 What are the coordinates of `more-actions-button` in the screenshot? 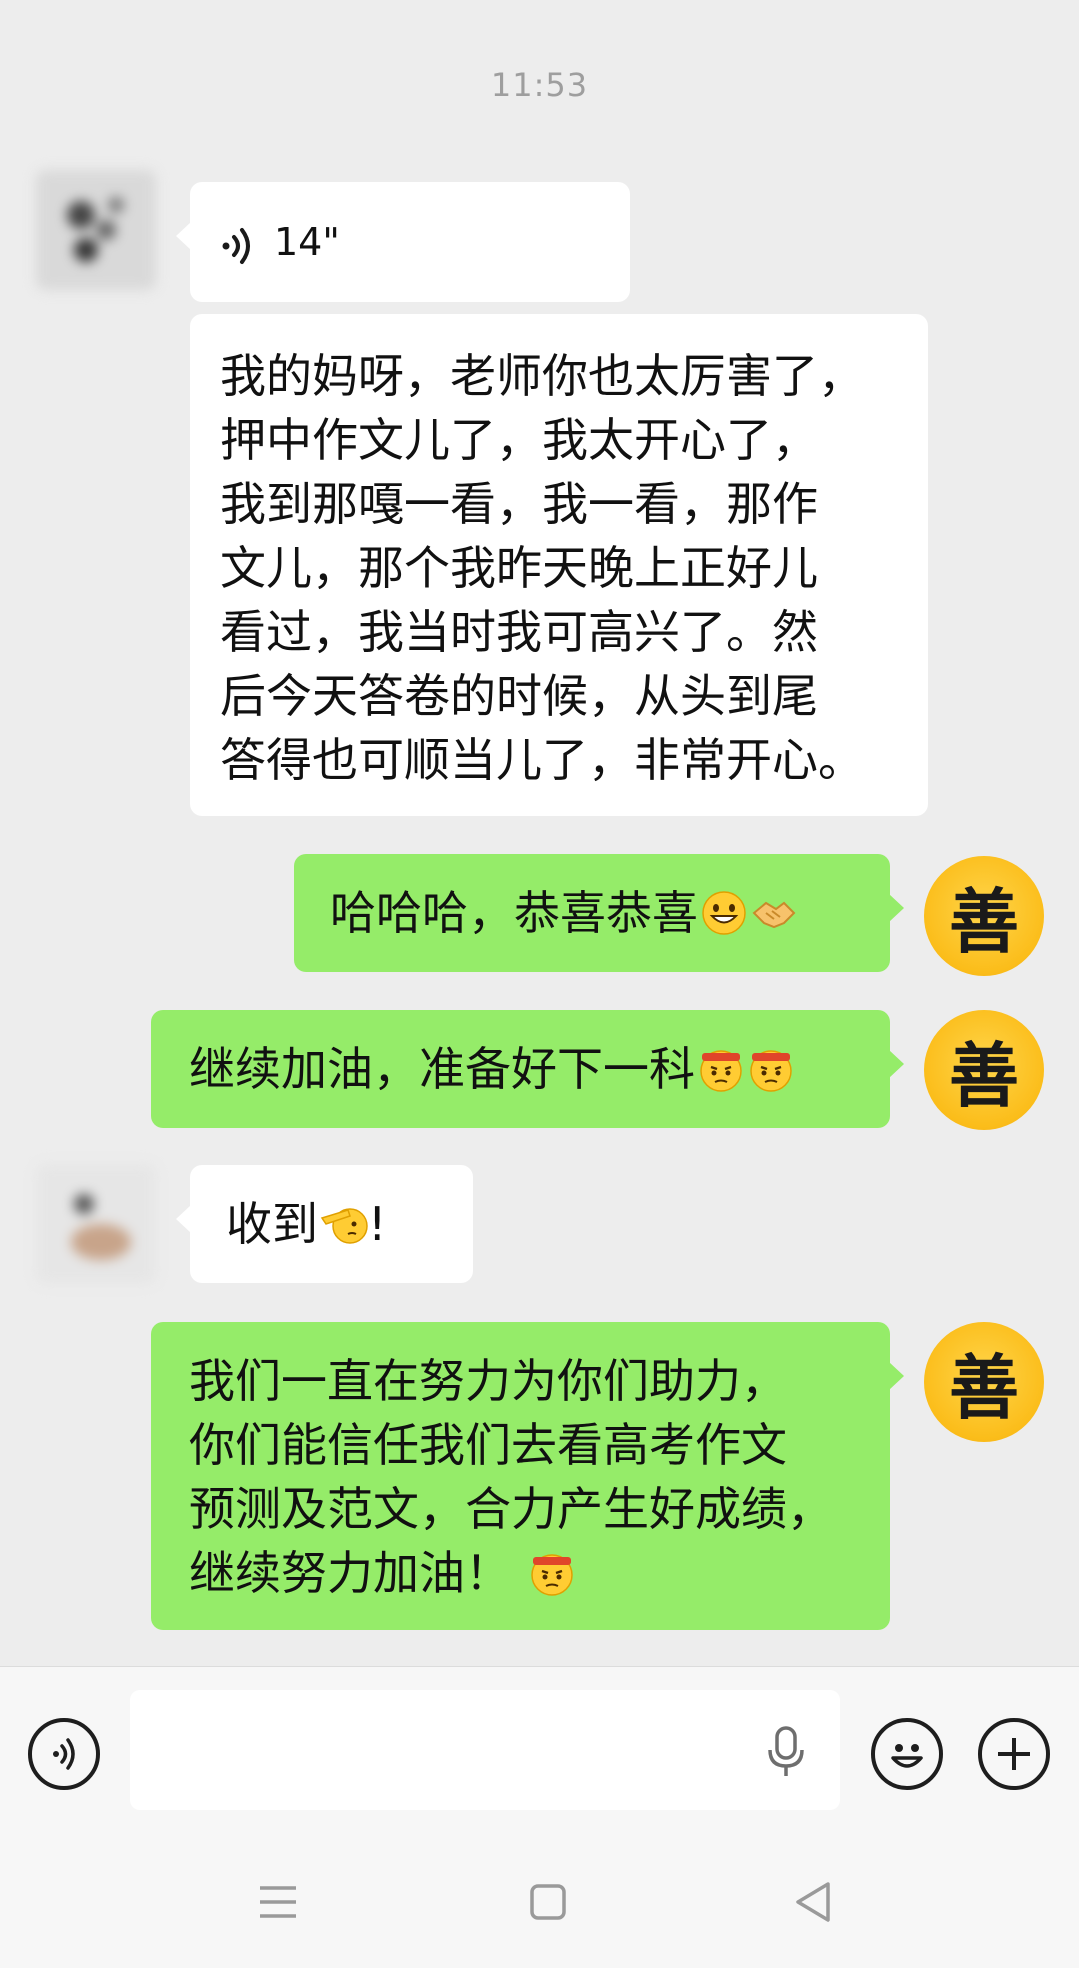 It's located at (1014, 1754).